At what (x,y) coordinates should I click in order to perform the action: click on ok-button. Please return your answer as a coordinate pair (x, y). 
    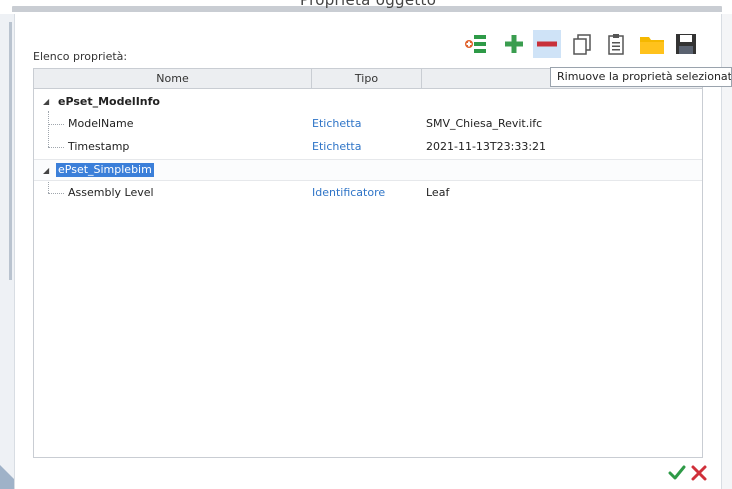
    Looking at the image, I should click on (677, 474).